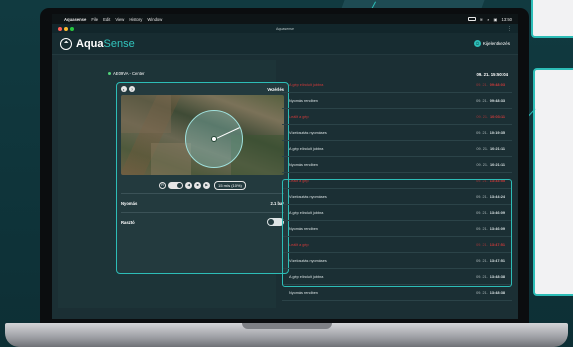  Describe the element at coordinates (189, 185) in the screenshot. I see `rewind-button: ◀` at that location.